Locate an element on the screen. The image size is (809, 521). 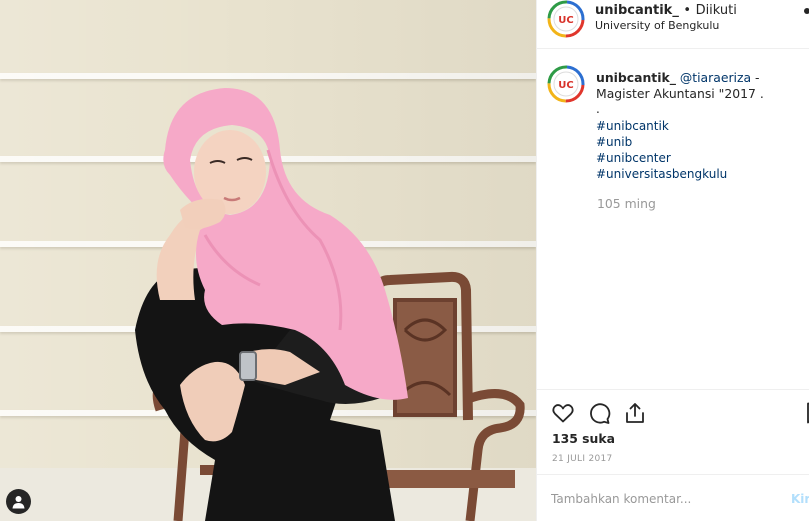
caption-avatar: UC is located at coordinates (566, 84).